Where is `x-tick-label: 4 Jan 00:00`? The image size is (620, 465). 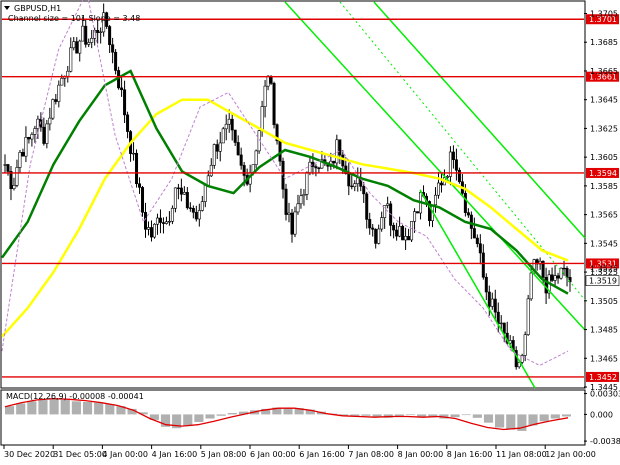 x-tick-label: 4 Jan 00:00 is located at coordinates (125, 454).